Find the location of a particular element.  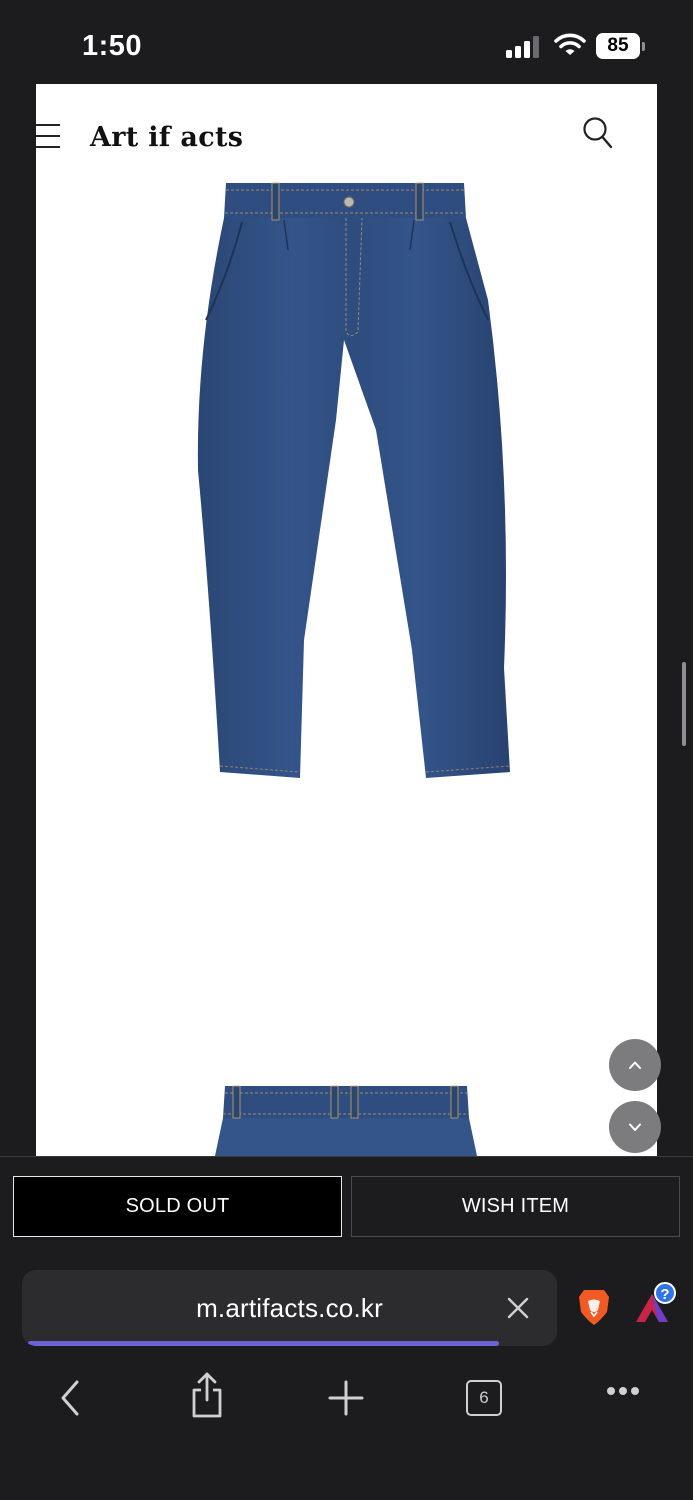

menu-icon is located at coordinates (49, 136).